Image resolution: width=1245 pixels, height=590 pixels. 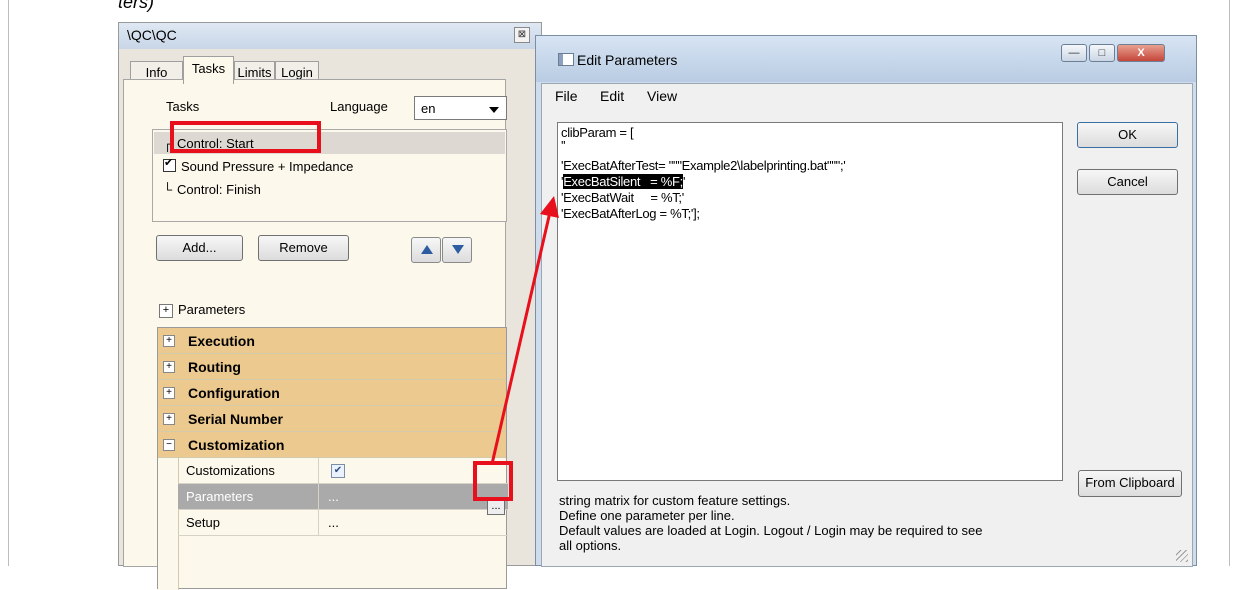 I want to click on annotation-arrow, so click(x=524, y=330).